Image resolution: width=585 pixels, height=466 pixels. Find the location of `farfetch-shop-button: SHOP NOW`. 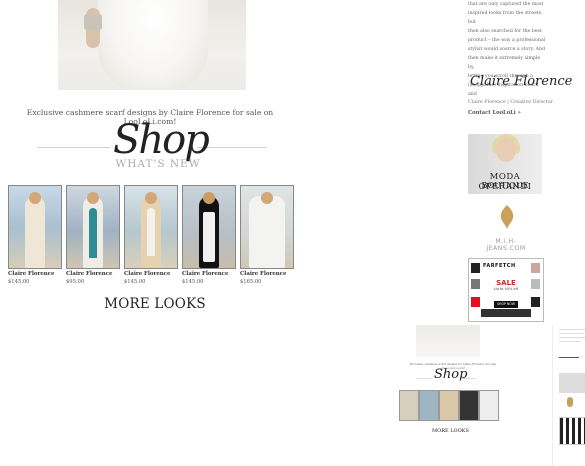

farfetch-shop-button: SHOP NOW is located at coordinates (506, 304).